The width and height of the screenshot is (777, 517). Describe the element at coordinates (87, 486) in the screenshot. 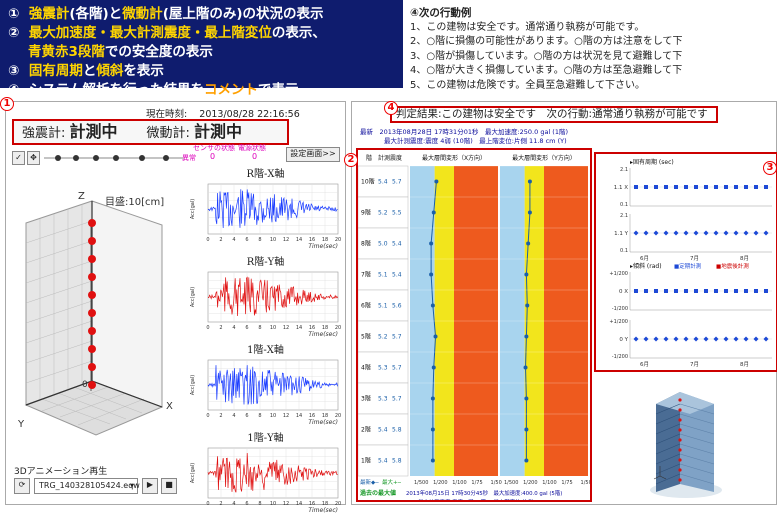

I see `file-select: TRG_140328105424.eqw ▾` at that location.